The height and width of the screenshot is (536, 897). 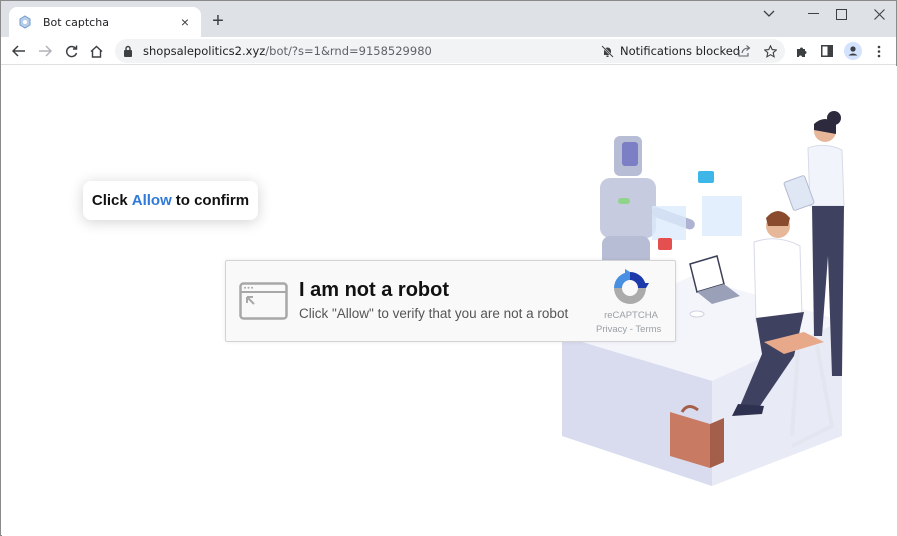 I want to click on reload-button, so click(x=71, y=51).